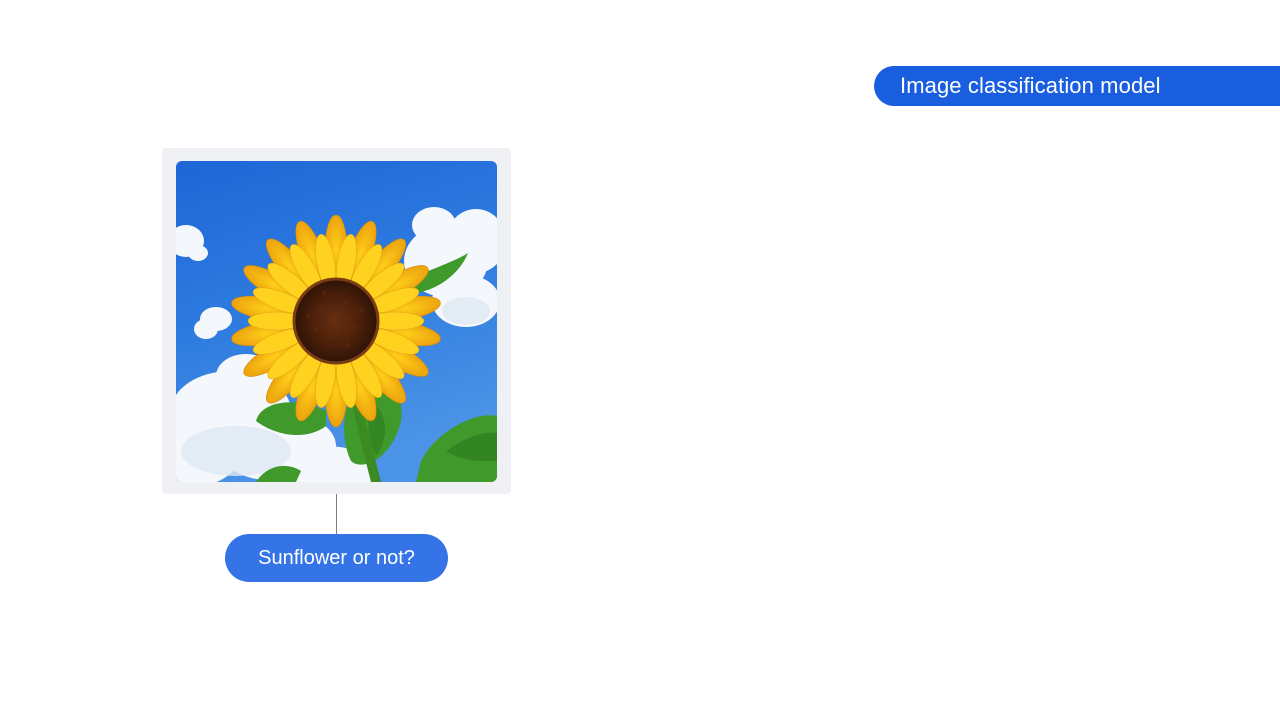 The image size is (1280, 720). I want to click on model-title-pill: Image classification model, so click(1077, 86).